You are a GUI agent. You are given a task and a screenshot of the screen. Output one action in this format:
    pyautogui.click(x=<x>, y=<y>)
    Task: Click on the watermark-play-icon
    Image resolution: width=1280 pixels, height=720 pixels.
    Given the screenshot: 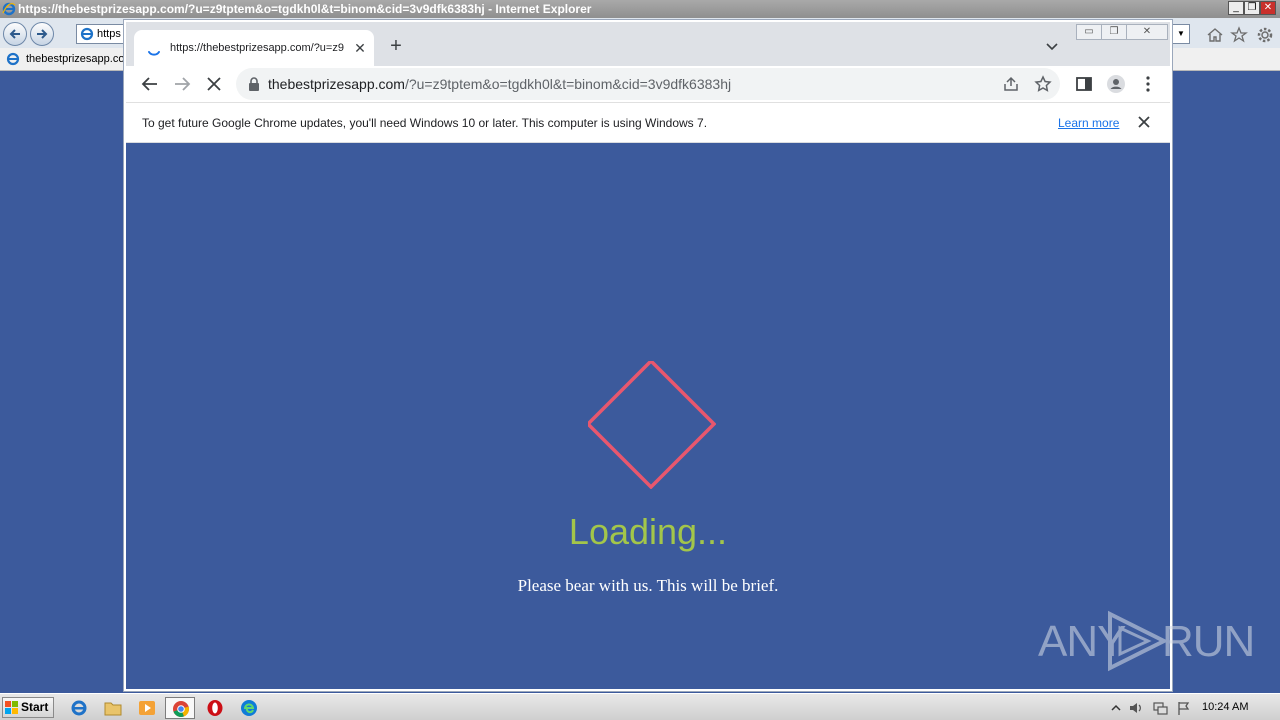 What is the action you would take?
    pyautogui.click(x=1138, y=641)
    